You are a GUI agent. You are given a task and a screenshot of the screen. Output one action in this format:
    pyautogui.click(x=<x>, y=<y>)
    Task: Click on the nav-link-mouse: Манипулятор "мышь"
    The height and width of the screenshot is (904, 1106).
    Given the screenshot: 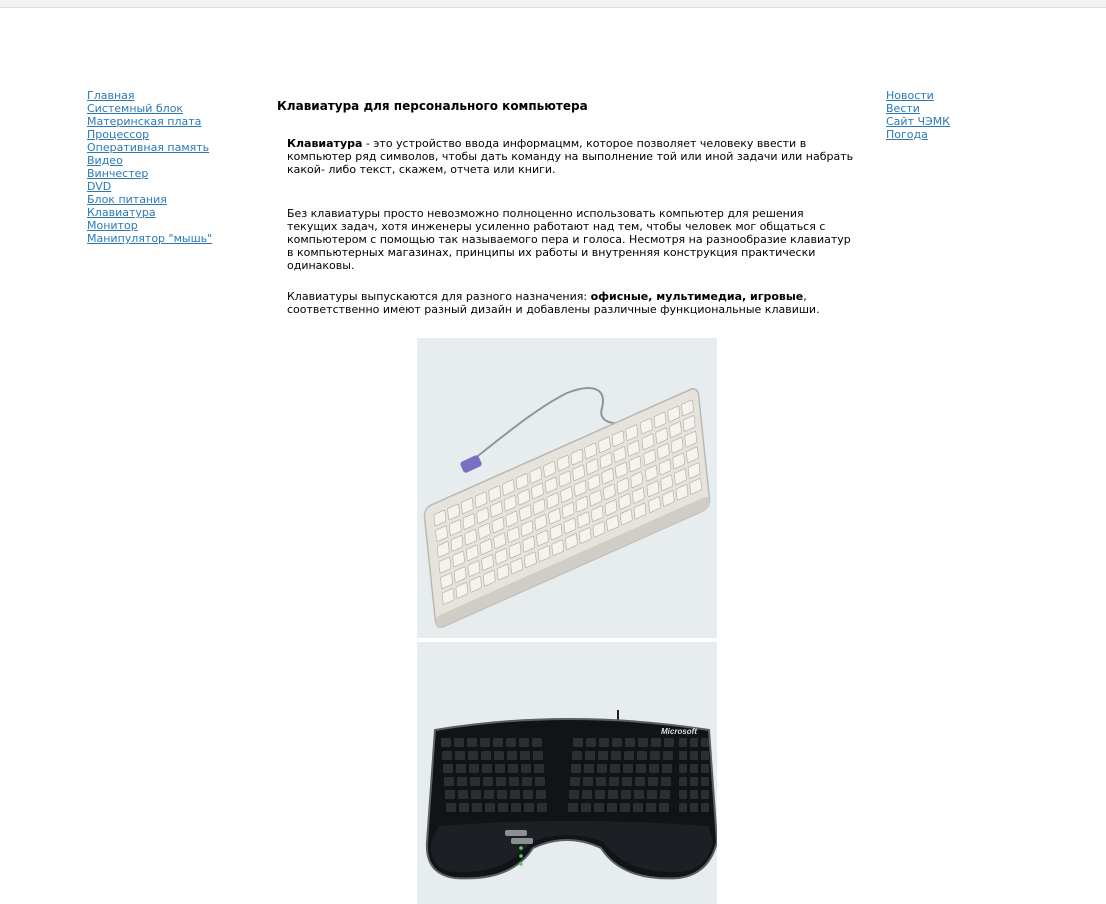 What is the action you would take?
    pyautogui.click(x=149, y=238)
    